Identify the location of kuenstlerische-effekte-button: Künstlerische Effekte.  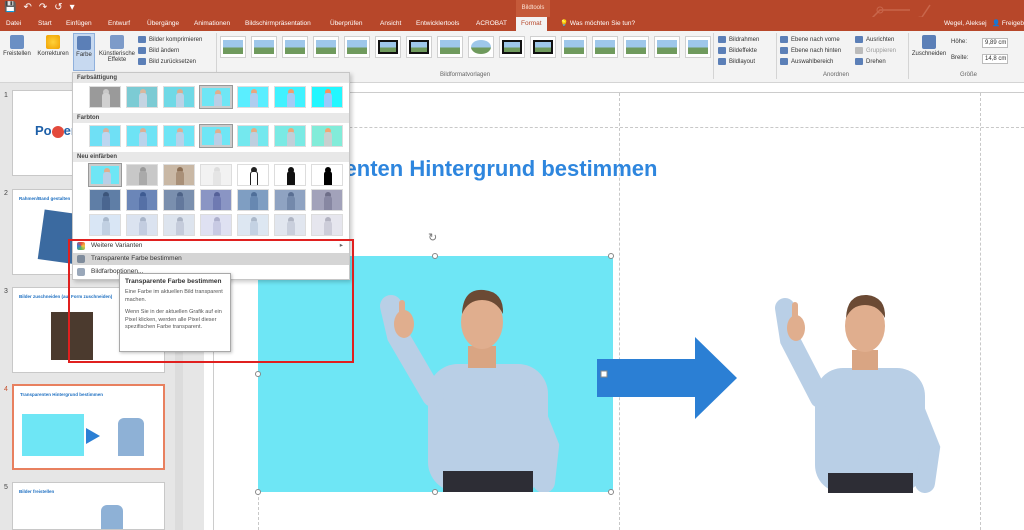
(117, 49).